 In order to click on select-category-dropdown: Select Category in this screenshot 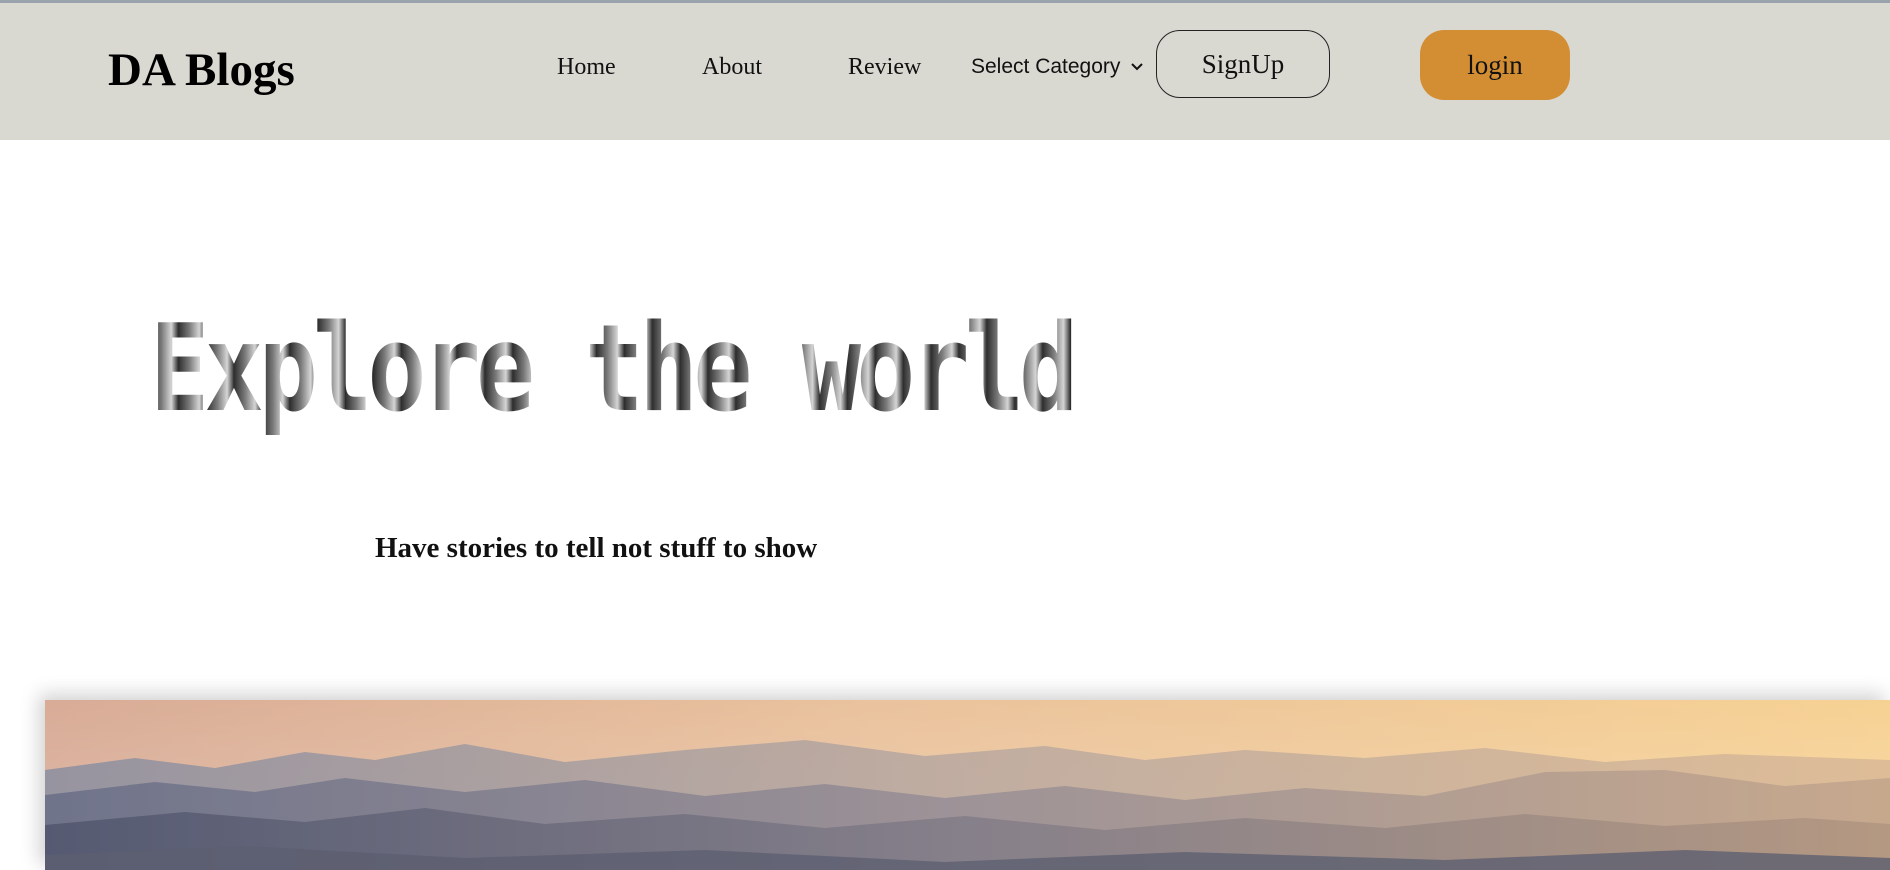, I will do `click(1057, 67)`.